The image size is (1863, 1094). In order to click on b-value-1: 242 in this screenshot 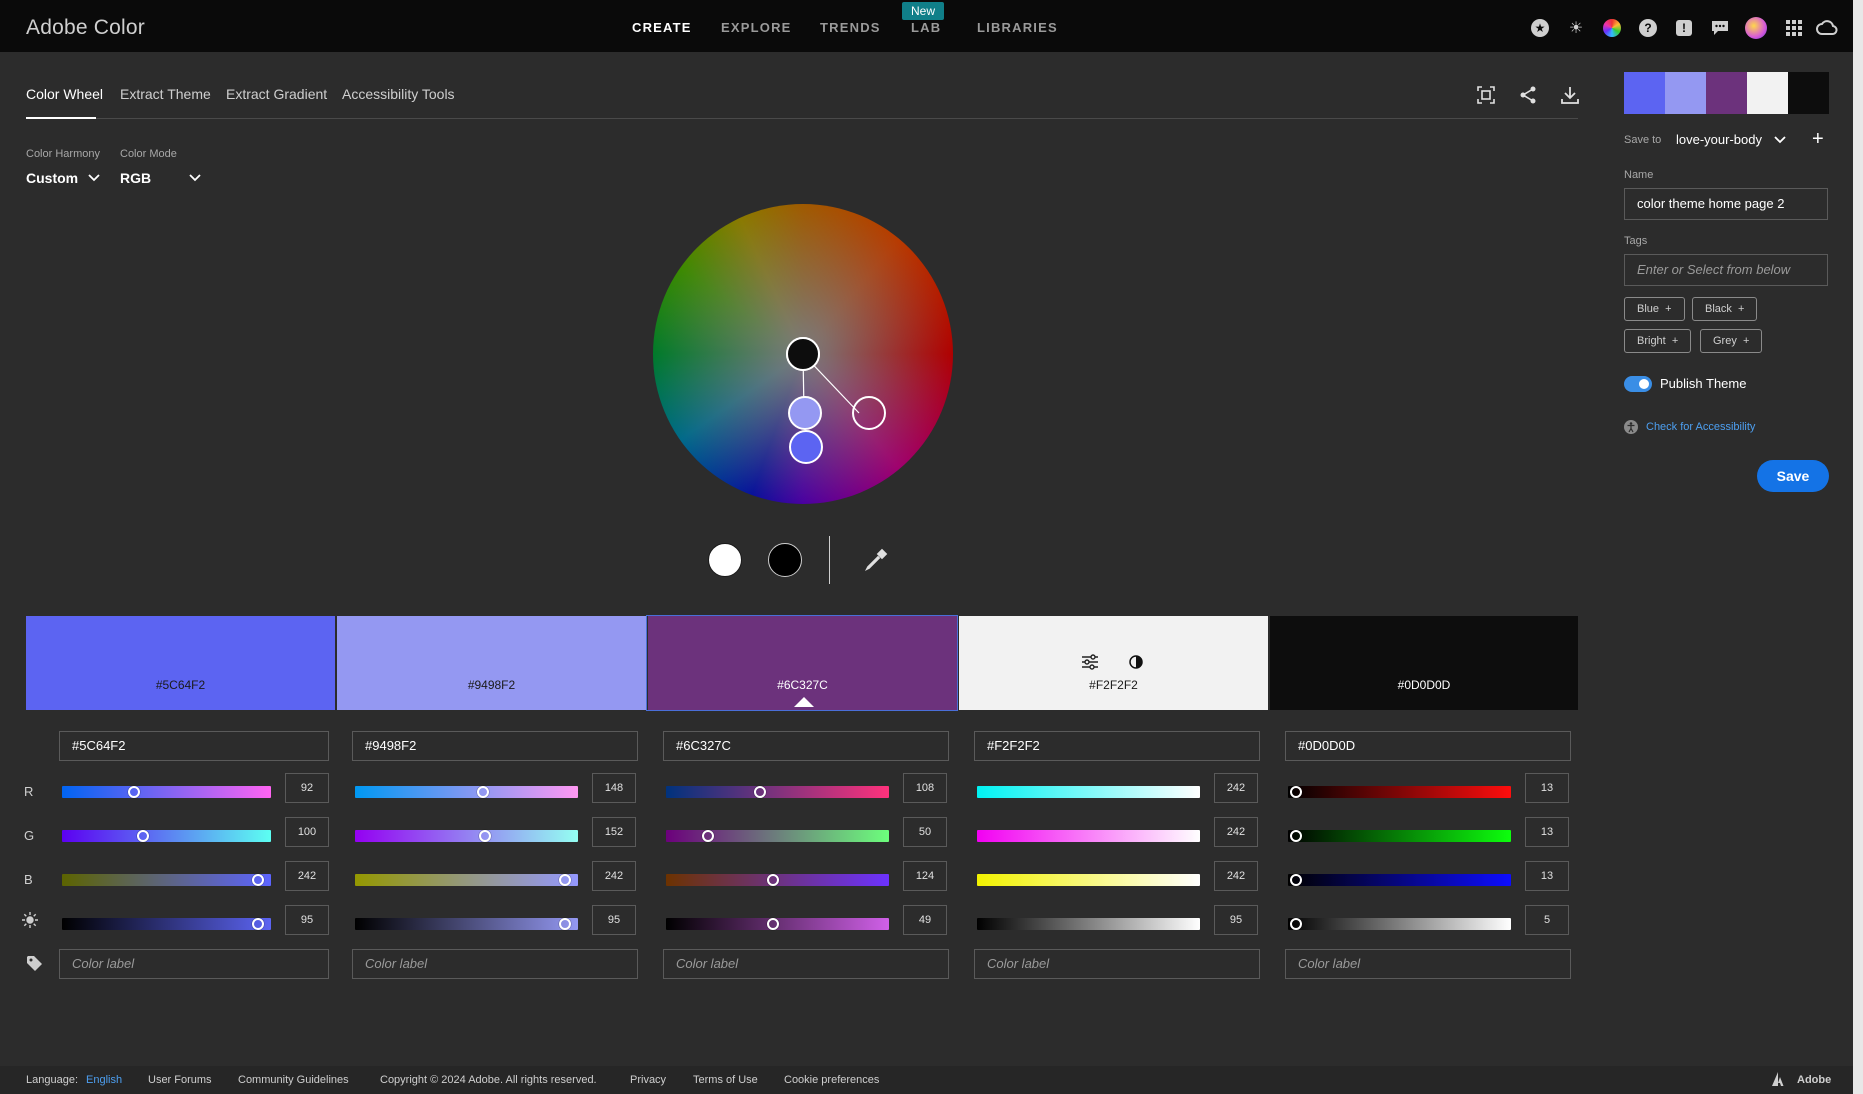, I will do `click(307, 876)`.